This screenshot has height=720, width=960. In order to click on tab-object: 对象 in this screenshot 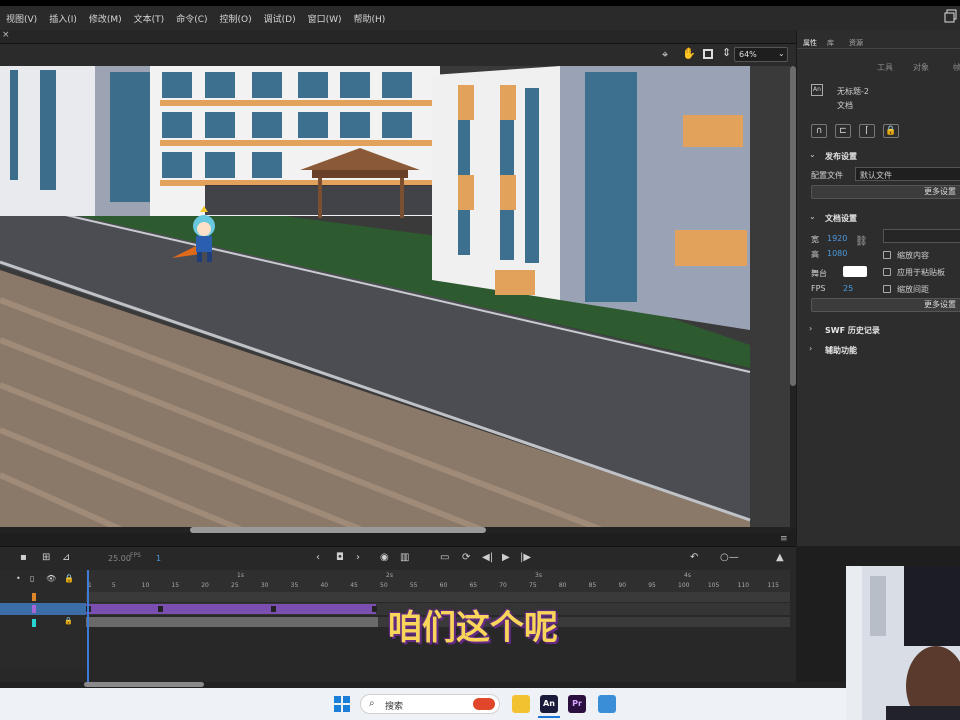, I will do `click(921, 67)`.